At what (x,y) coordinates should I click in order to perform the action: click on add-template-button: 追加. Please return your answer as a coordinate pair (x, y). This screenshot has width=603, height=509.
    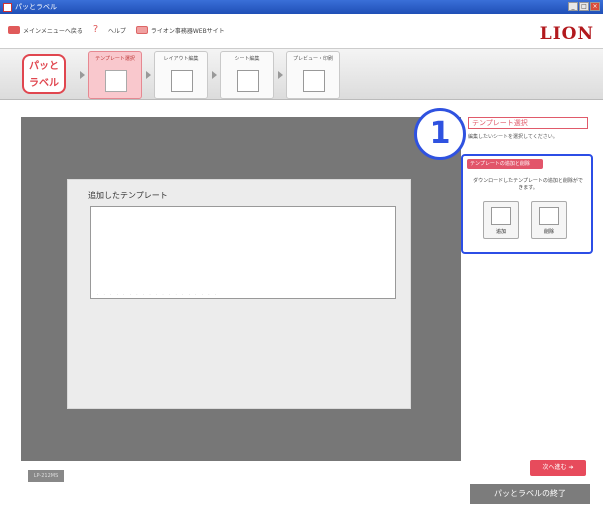
    Looking at the image, I should click on (501, 220).